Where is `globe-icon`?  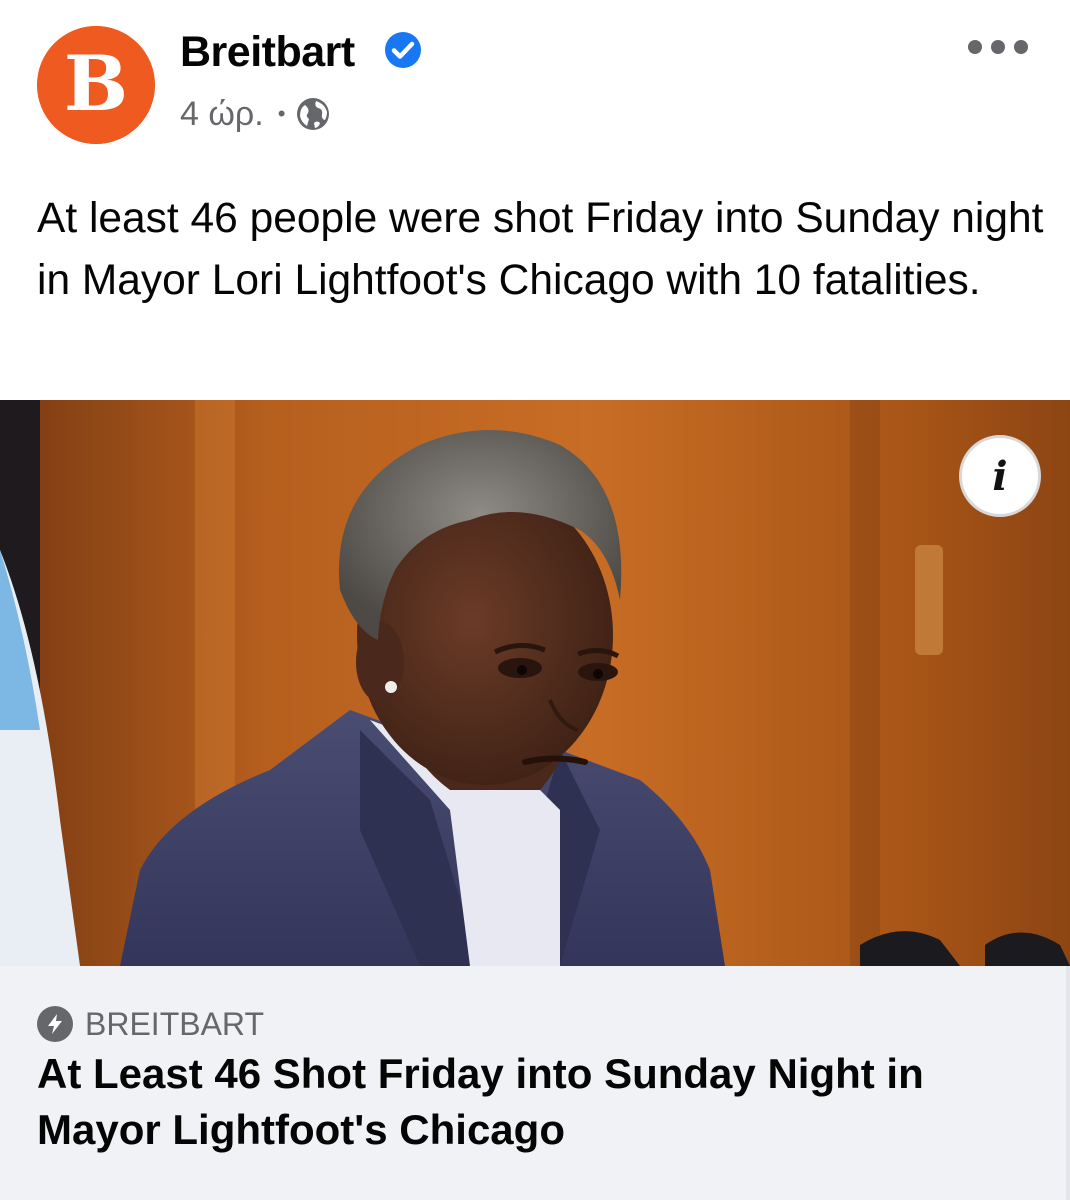
globe-icon is located at coordinates (313, 114).